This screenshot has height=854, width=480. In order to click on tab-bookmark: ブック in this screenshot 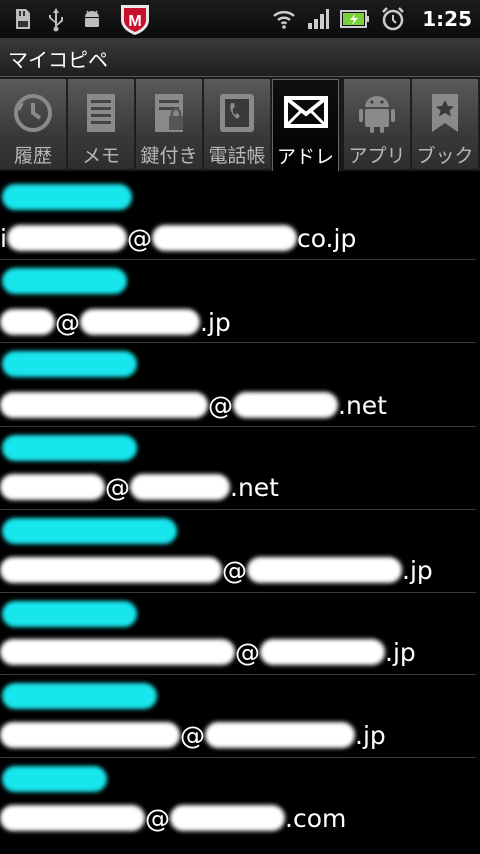, I will do `click(445, 124)`.